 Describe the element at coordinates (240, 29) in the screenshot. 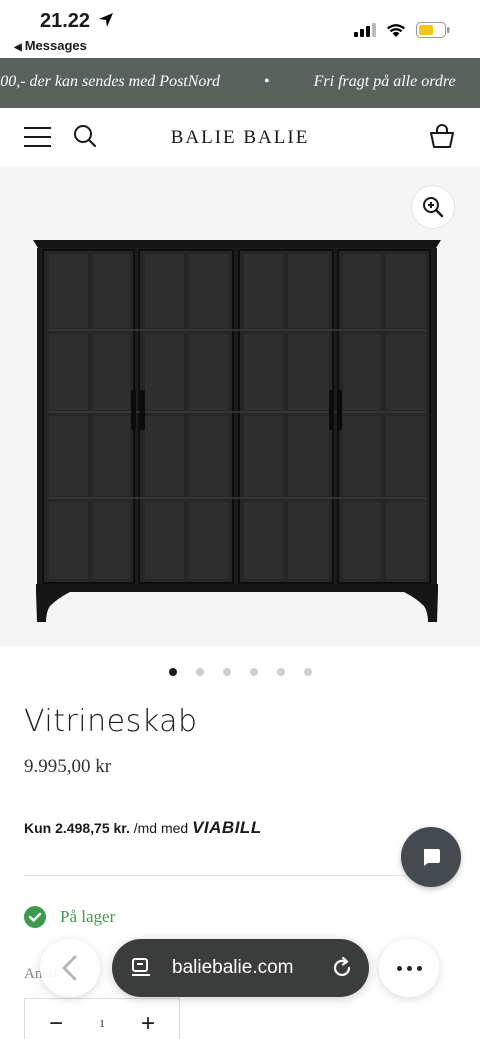

I see `status-bar: 21.22 ◀ Messages` at that location.